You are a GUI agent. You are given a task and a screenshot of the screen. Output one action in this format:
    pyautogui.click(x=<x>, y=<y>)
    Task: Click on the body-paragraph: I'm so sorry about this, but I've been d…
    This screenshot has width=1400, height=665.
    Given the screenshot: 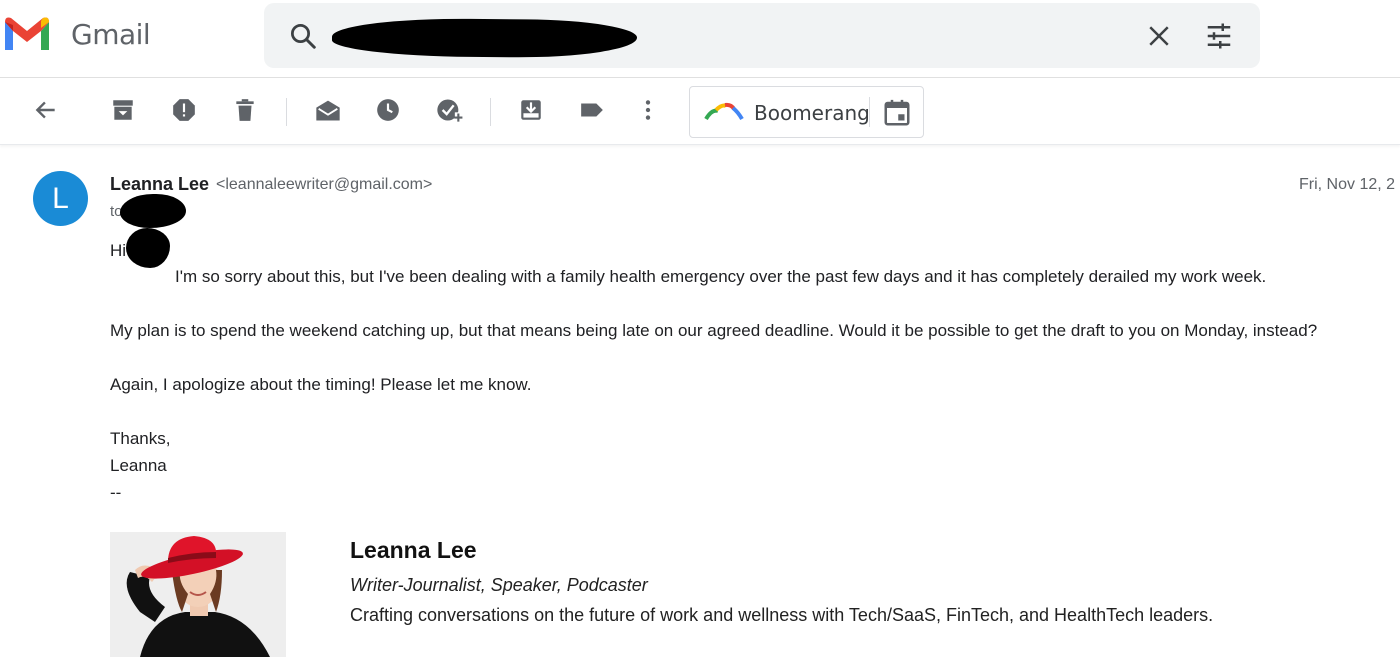 What is the action you would take?
    pyautogui.click(x=721, y=276)
    